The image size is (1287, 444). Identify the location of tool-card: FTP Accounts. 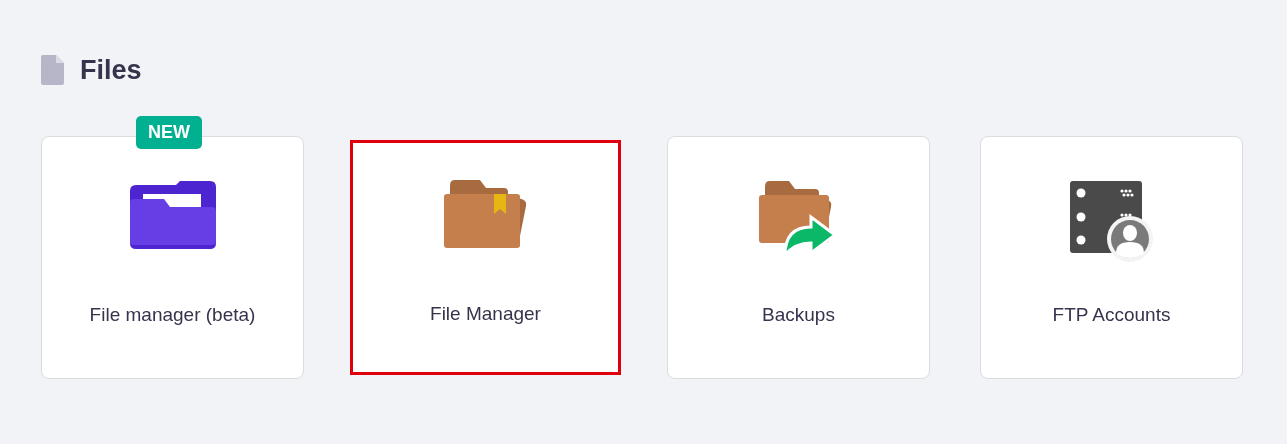
(1111, 257).